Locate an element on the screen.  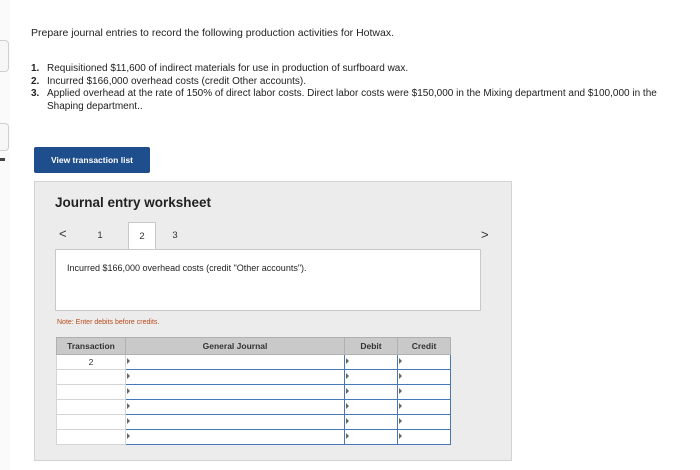
entry-note: Note: Enter debits before credits. is located at coordinates (108, 322).